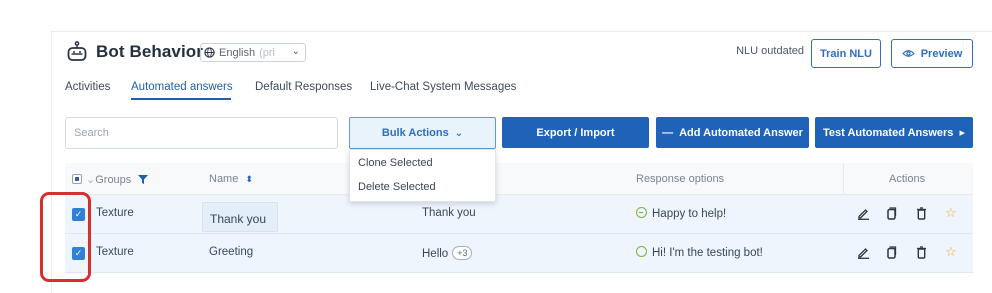 The image size is (992, 293). I want to click on test-automated-answers-button: Test Automated Answers ▸, so click(894, 132).